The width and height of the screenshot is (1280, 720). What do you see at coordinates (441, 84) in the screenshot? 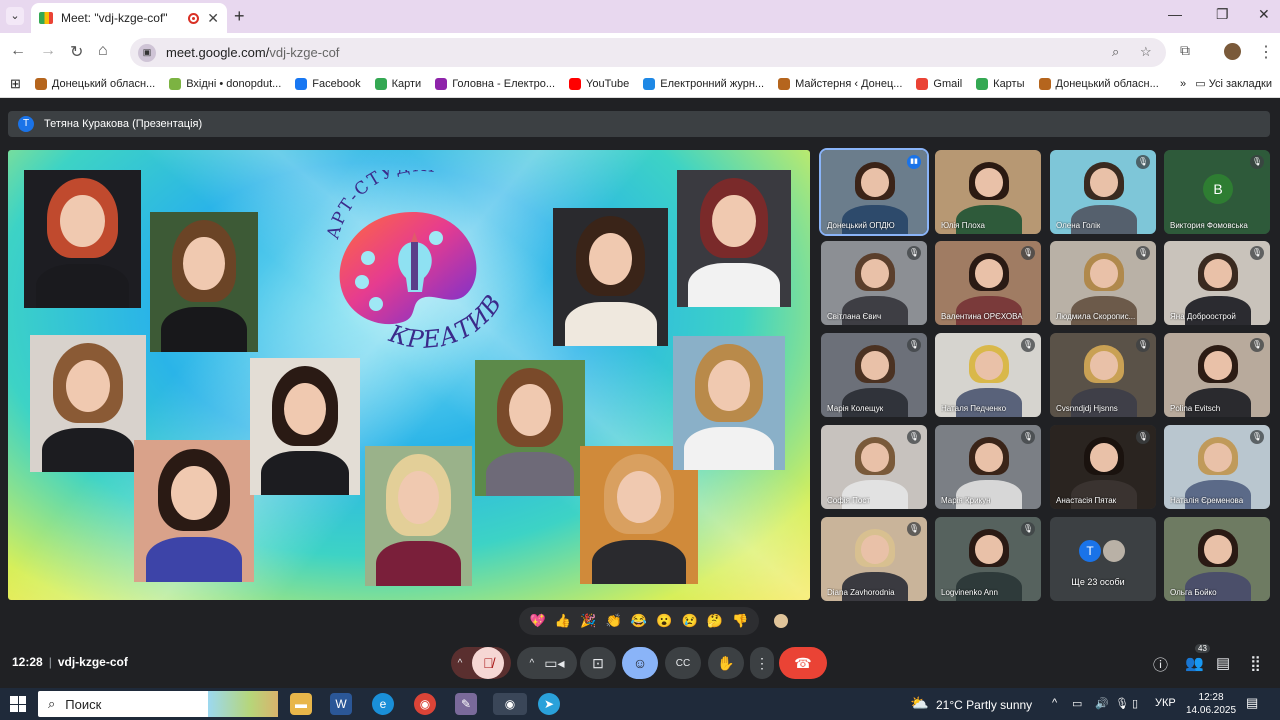
I see `bookmark-favicon-icon` at bounding box center [441, 84].